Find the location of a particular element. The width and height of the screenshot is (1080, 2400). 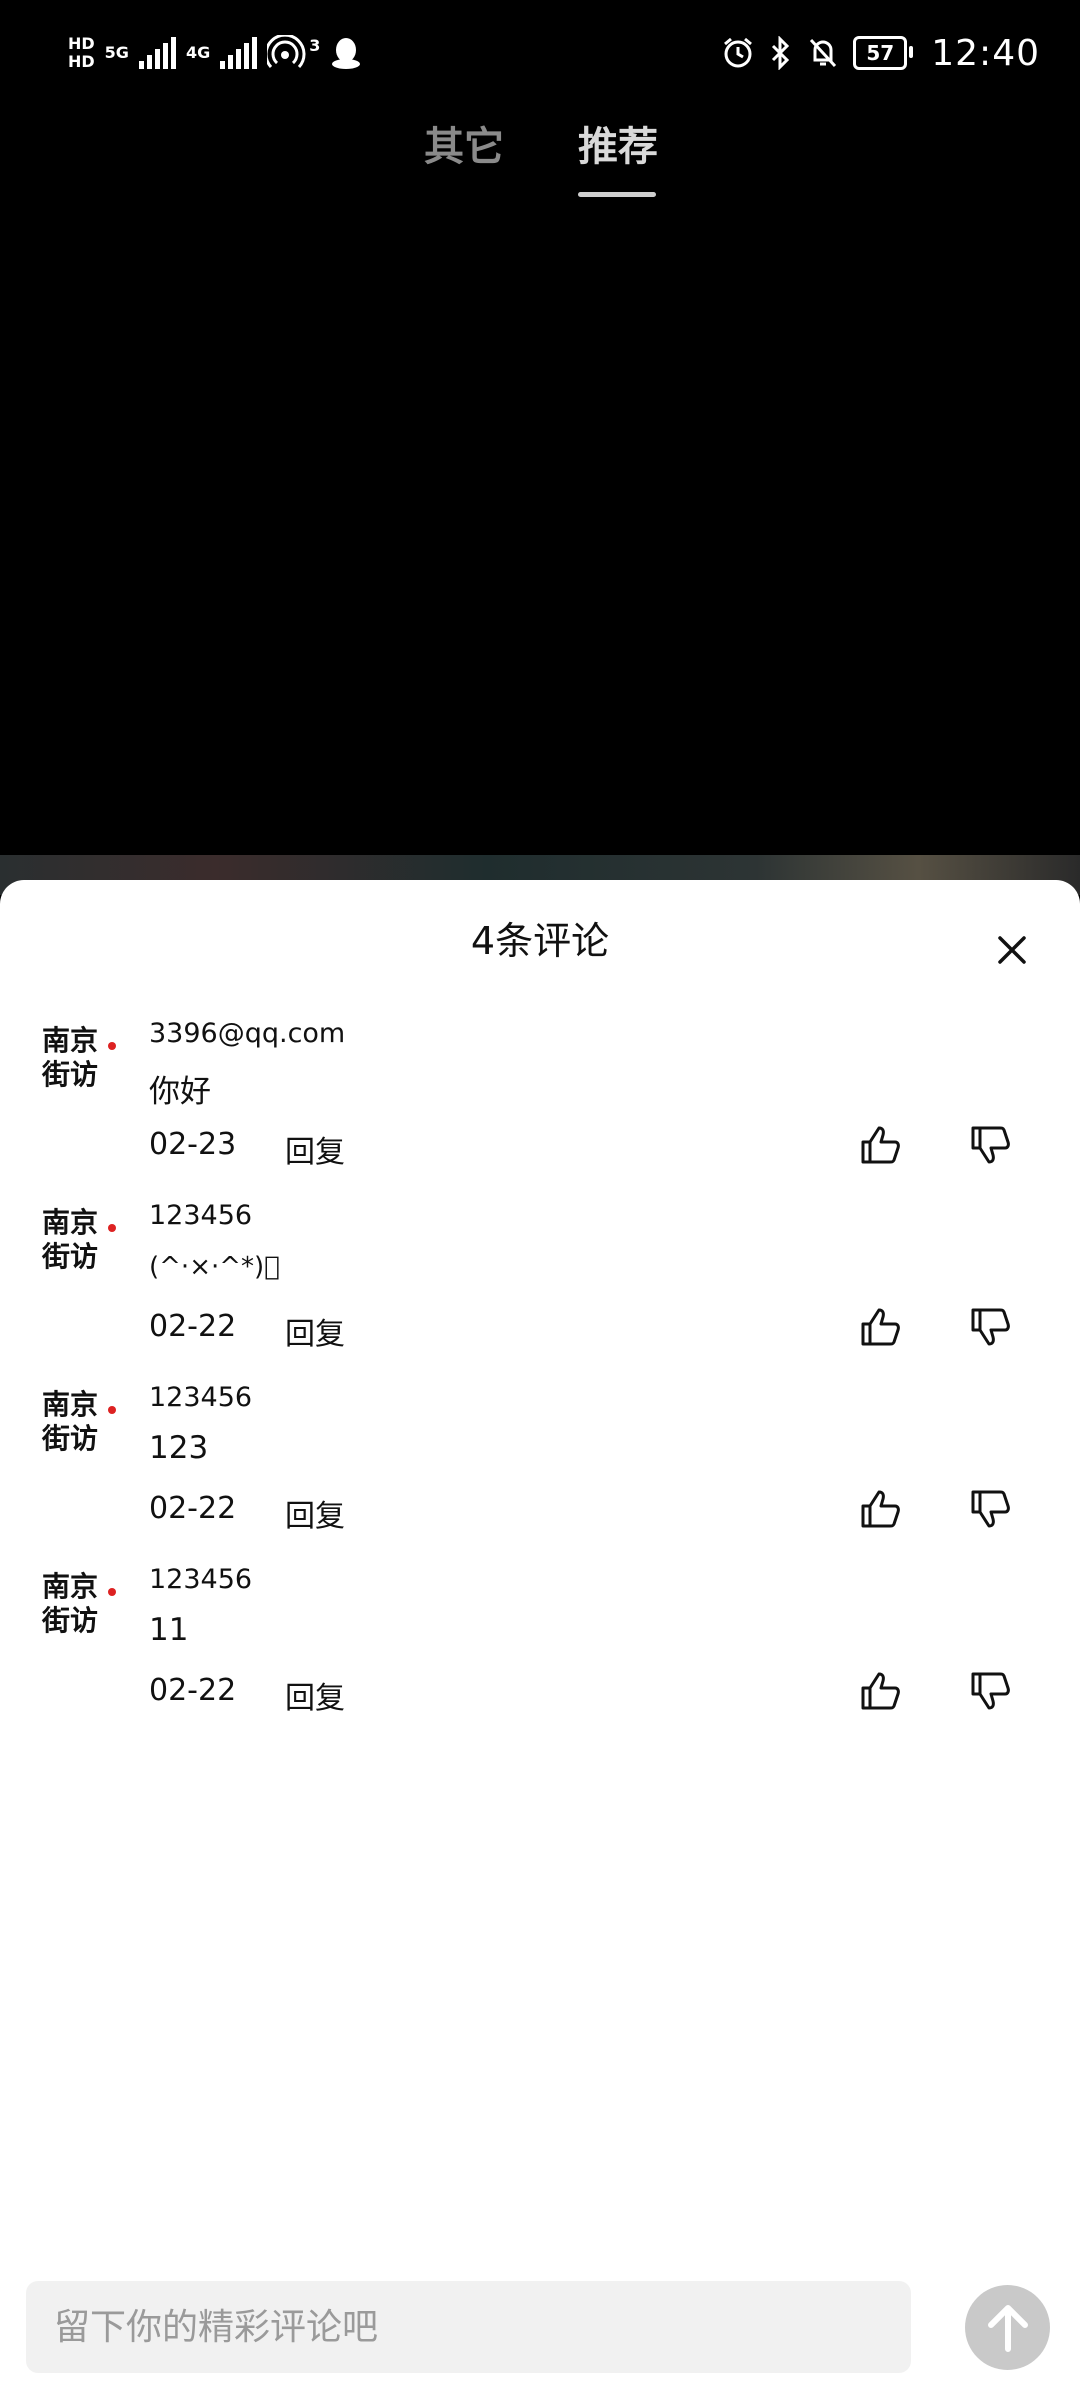

comment-content: (^·×·^*)ﾞ is located at coordinates (214, 1267).